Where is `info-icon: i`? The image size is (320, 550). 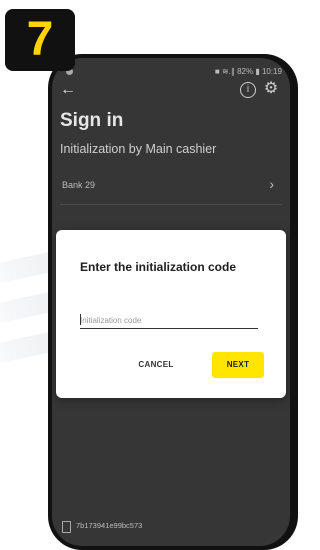
info-icon: i is located at coordinates (248, 90).